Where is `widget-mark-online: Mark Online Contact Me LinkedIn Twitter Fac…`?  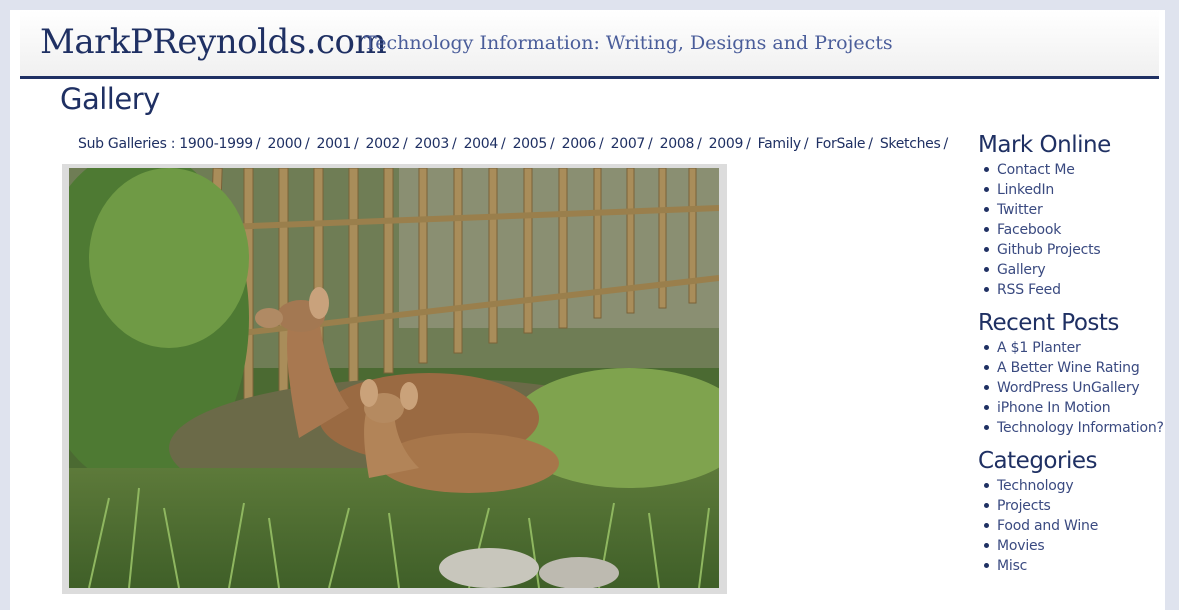 widget-mark-online: Mark Online Contact Me LinkedIn Twitter Fac… is located at coordinates (1073, 215).